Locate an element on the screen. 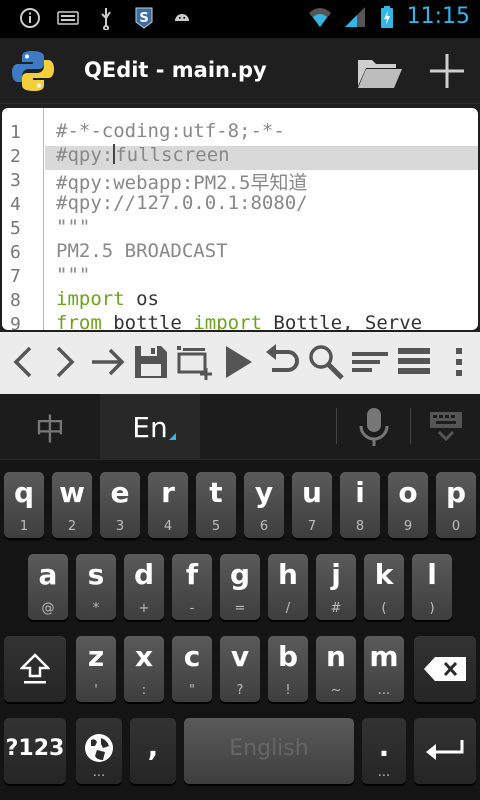 Image resolution: width=480 pixels, height=800 pixels. new-file-icon is located at coordinates (447, 71).